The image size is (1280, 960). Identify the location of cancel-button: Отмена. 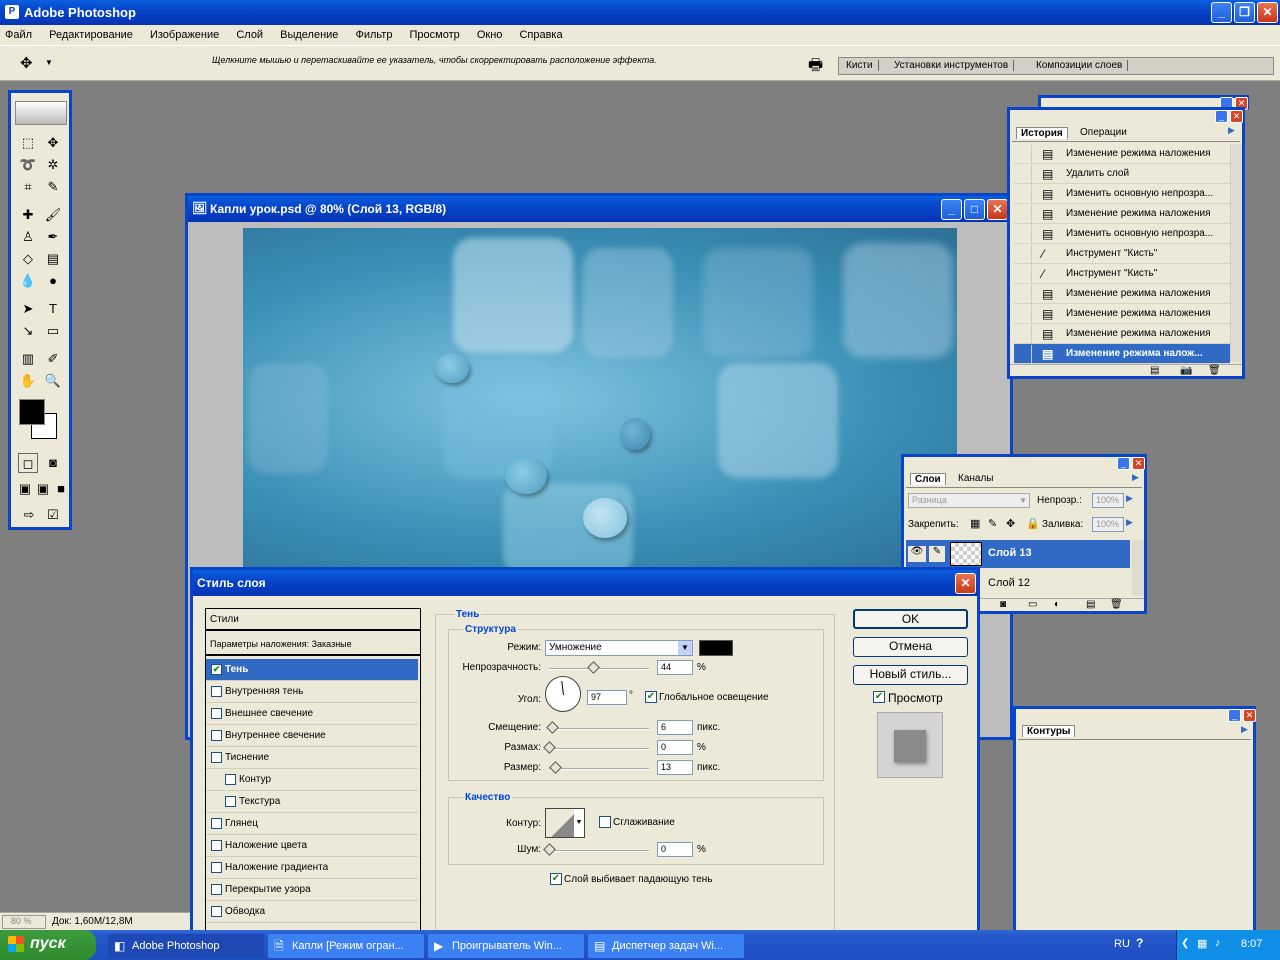
(910, 647).